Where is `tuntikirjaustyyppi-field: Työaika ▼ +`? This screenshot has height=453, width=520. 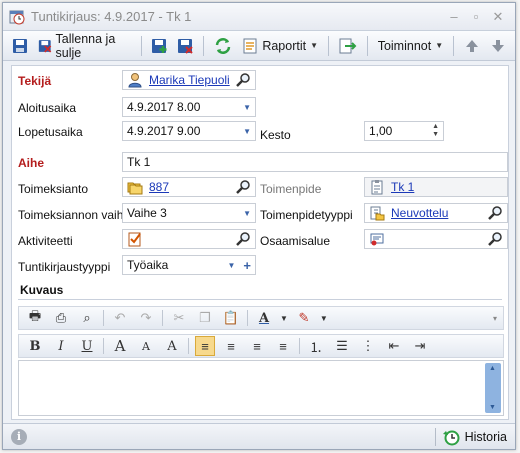 tuntikirjaustyyppi-field: Työaika ▼ + is located at coordinates (189, 265).